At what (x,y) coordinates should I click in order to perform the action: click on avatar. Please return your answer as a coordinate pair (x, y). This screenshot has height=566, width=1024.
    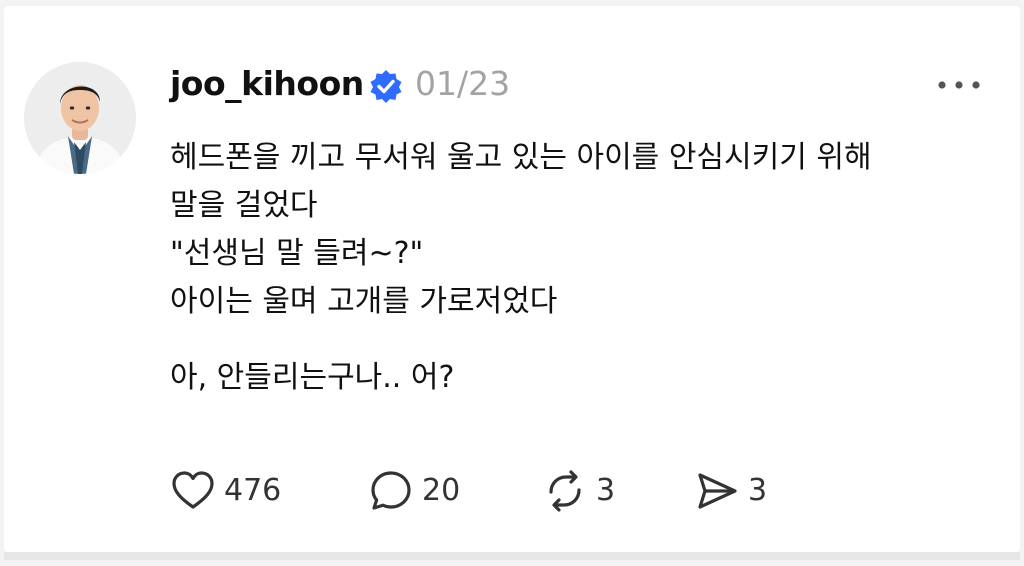
    Looking at the image, I should click on (80, 118).